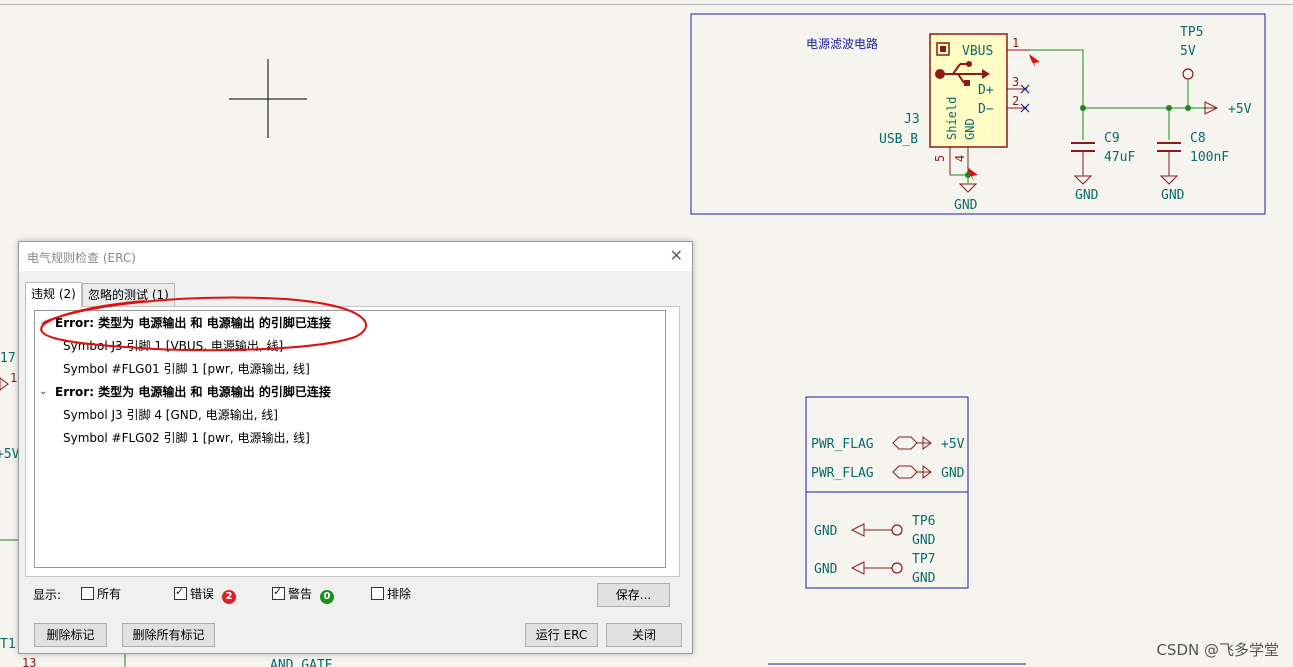 The image size is (1293, 667). I want to click on warning-count-badge: 0, so click(327, 597).